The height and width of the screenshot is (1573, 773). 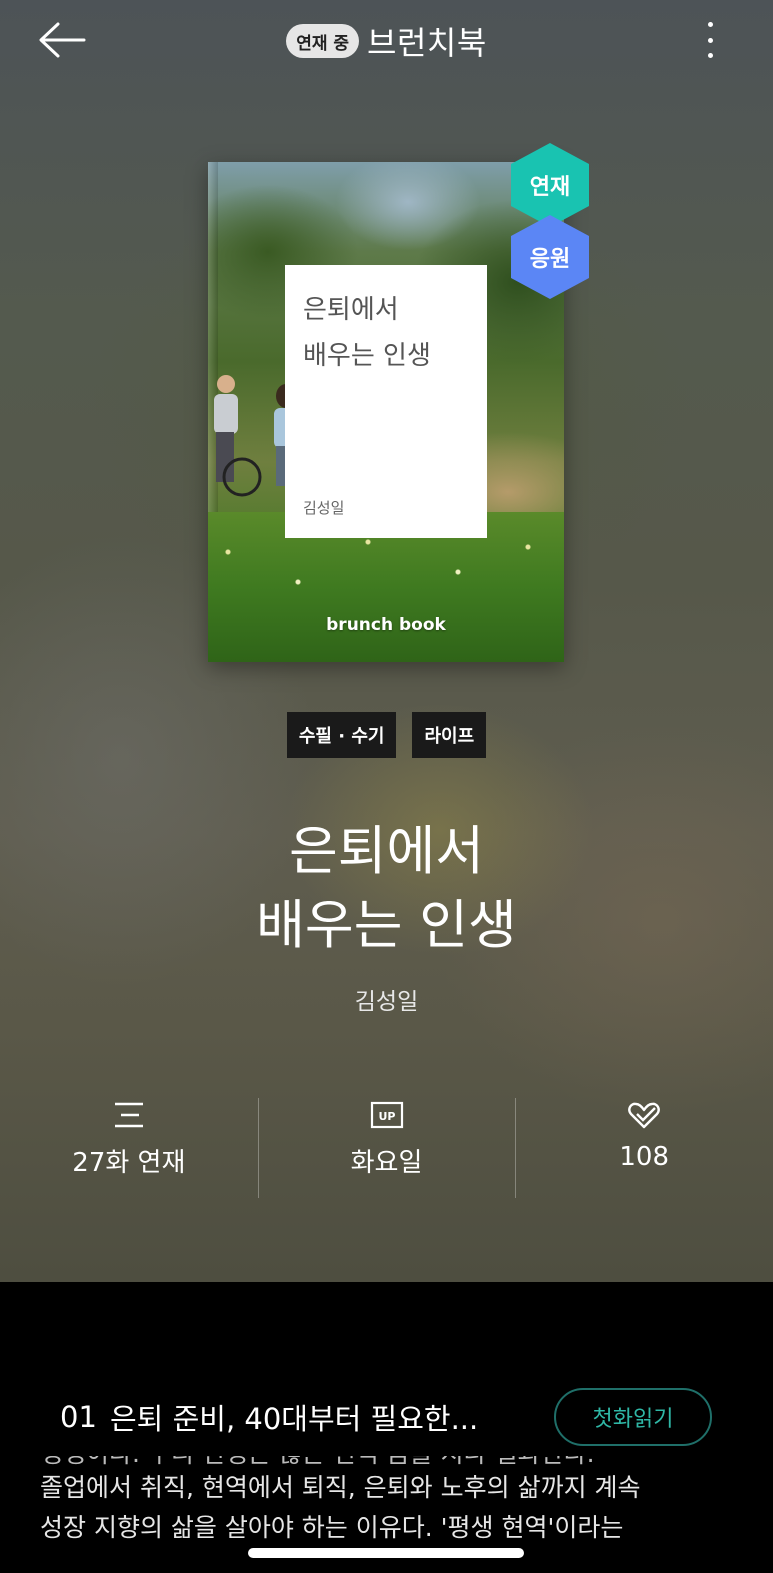 I want to click on first-episode-row: 01 은퇴 준비, 40대부터 필요한... 첫화읽기, so click(x=386, y=1417).